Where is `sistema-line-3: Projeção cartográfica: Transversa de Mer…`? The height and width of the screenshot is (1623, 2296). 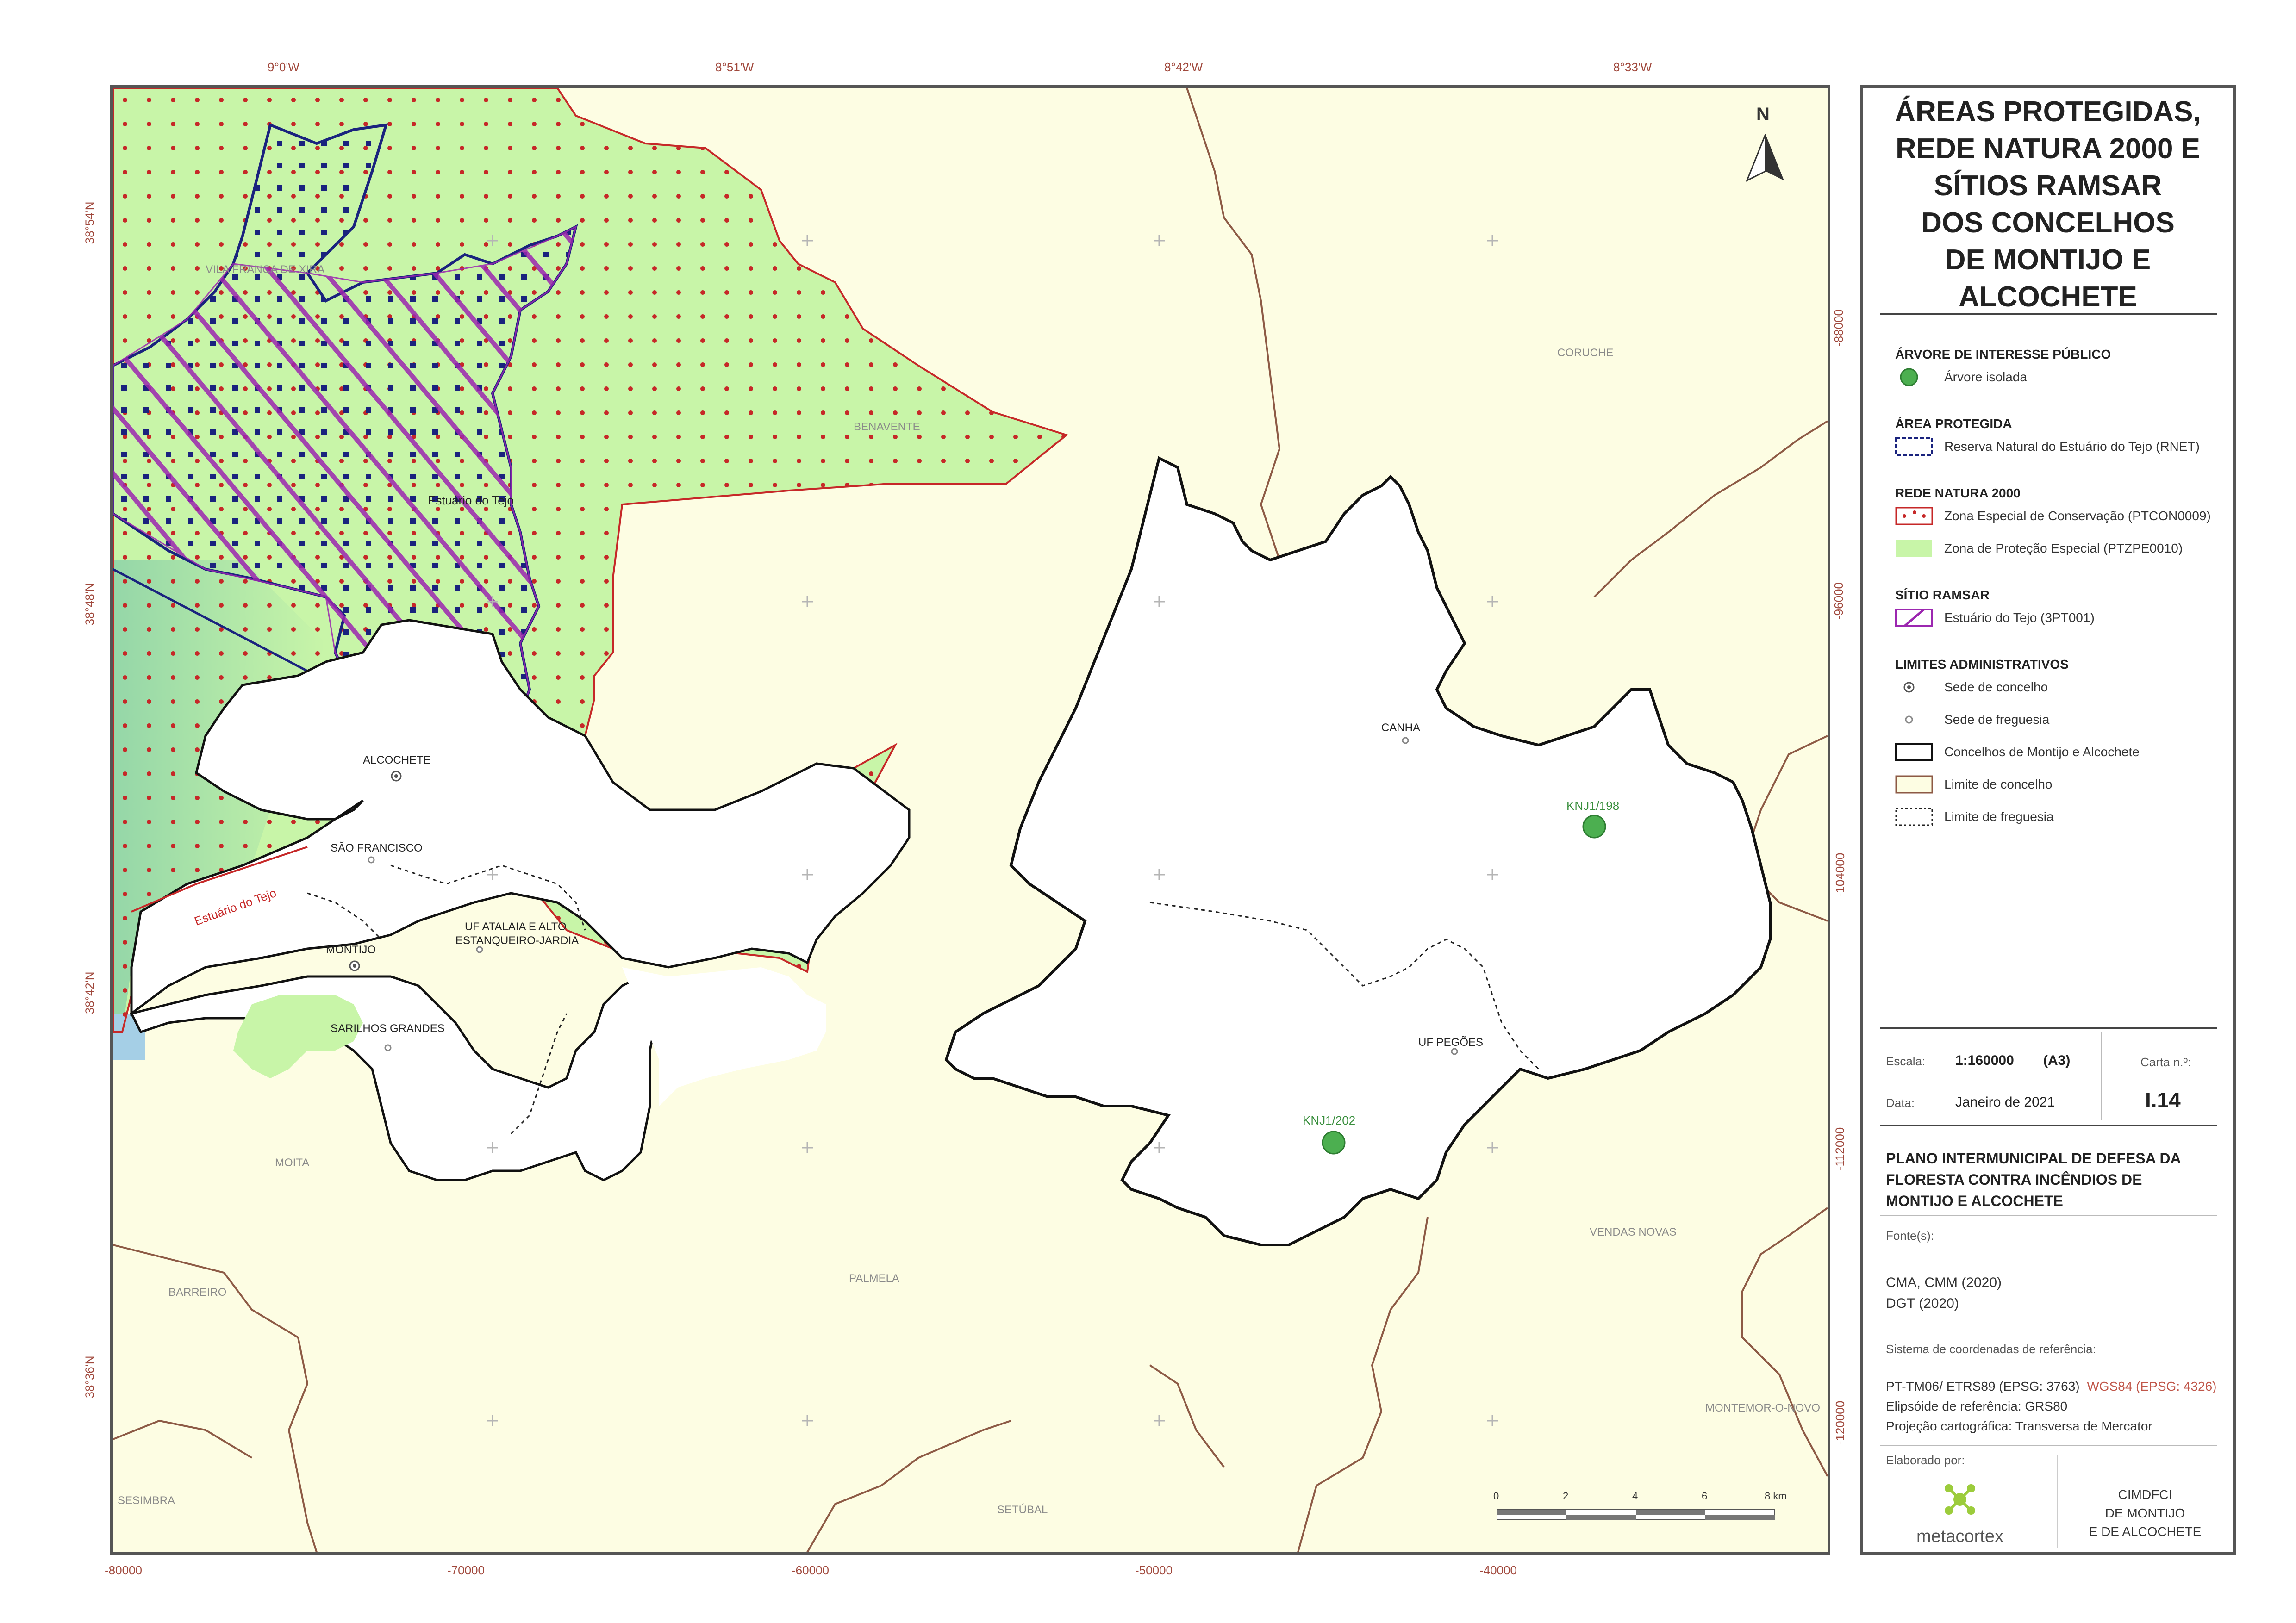
sistema-line-3: Projeção cartográfica: Transversa de Mer… is located at coordinates (2019, 1426).